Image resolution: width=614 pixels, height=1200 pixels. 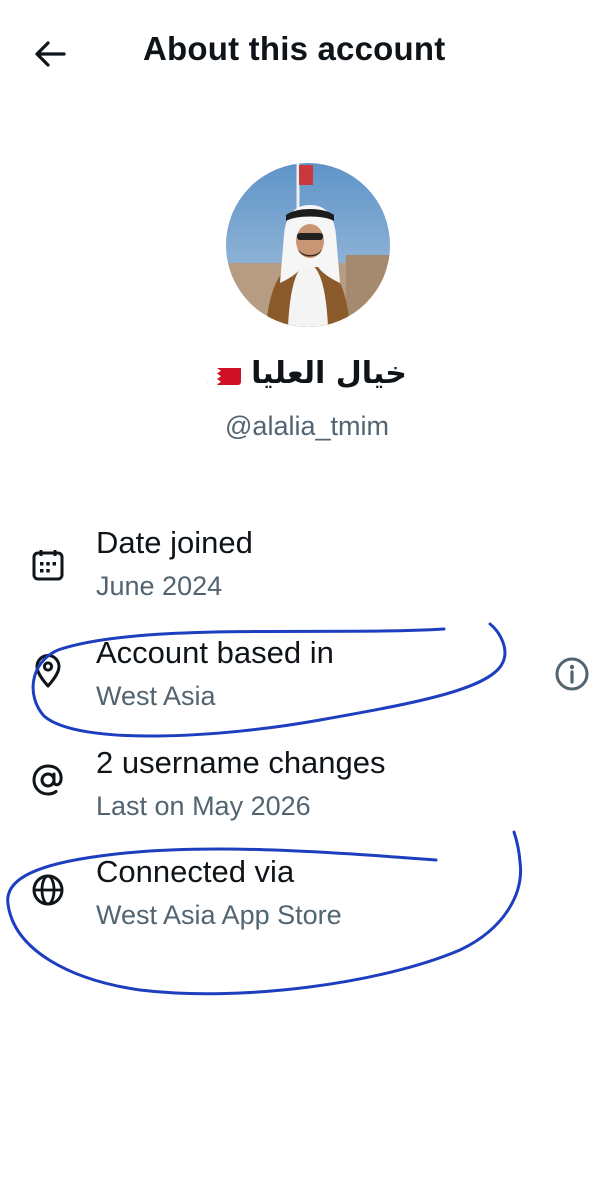 What do you see at coordinates (329, 373) in the screenshot?
I see `display-name: خيال العليا` at bounding box center [329, 373].